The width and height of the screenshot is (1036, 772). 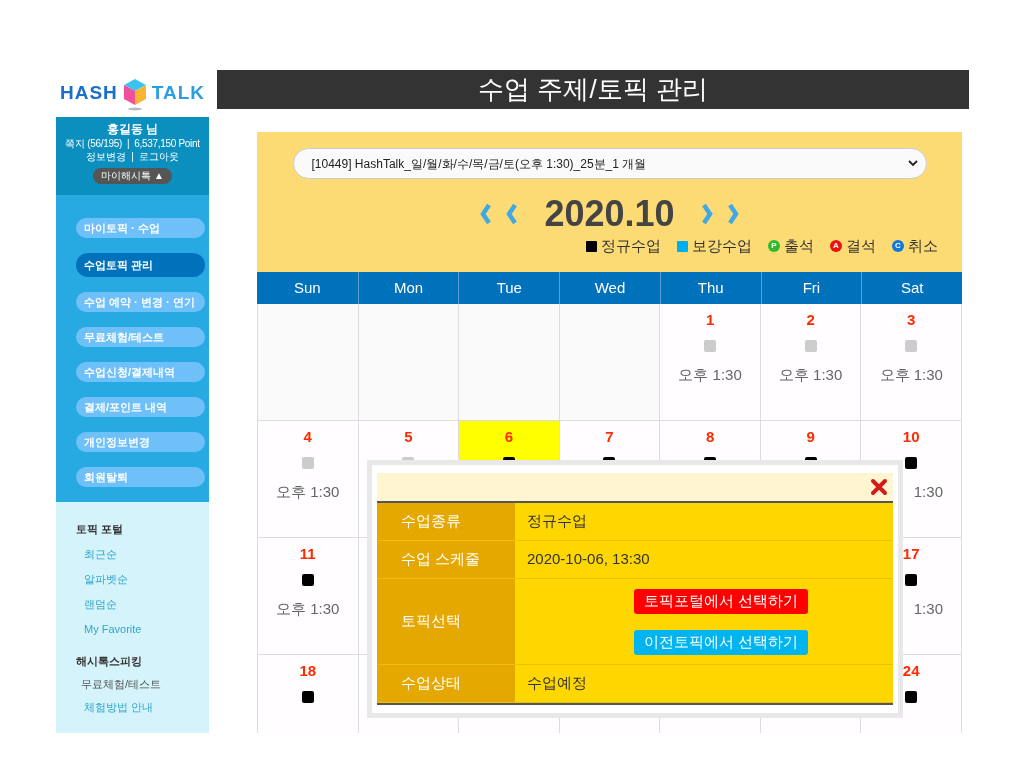 What do you see at coordinates (923, 246) in the screenshot?
I see `legend-label: 취소` at bounding box center [923, 246].